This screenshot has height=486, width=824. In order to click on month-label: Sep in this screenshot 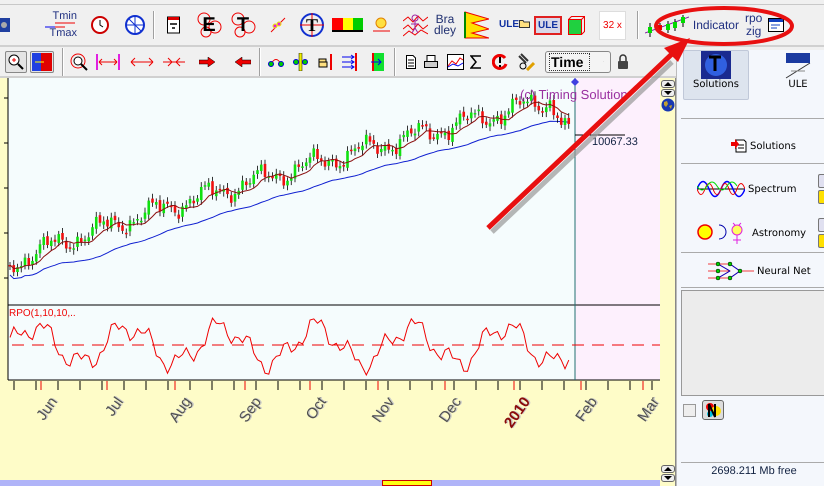, I will do `click(250, 410)`.